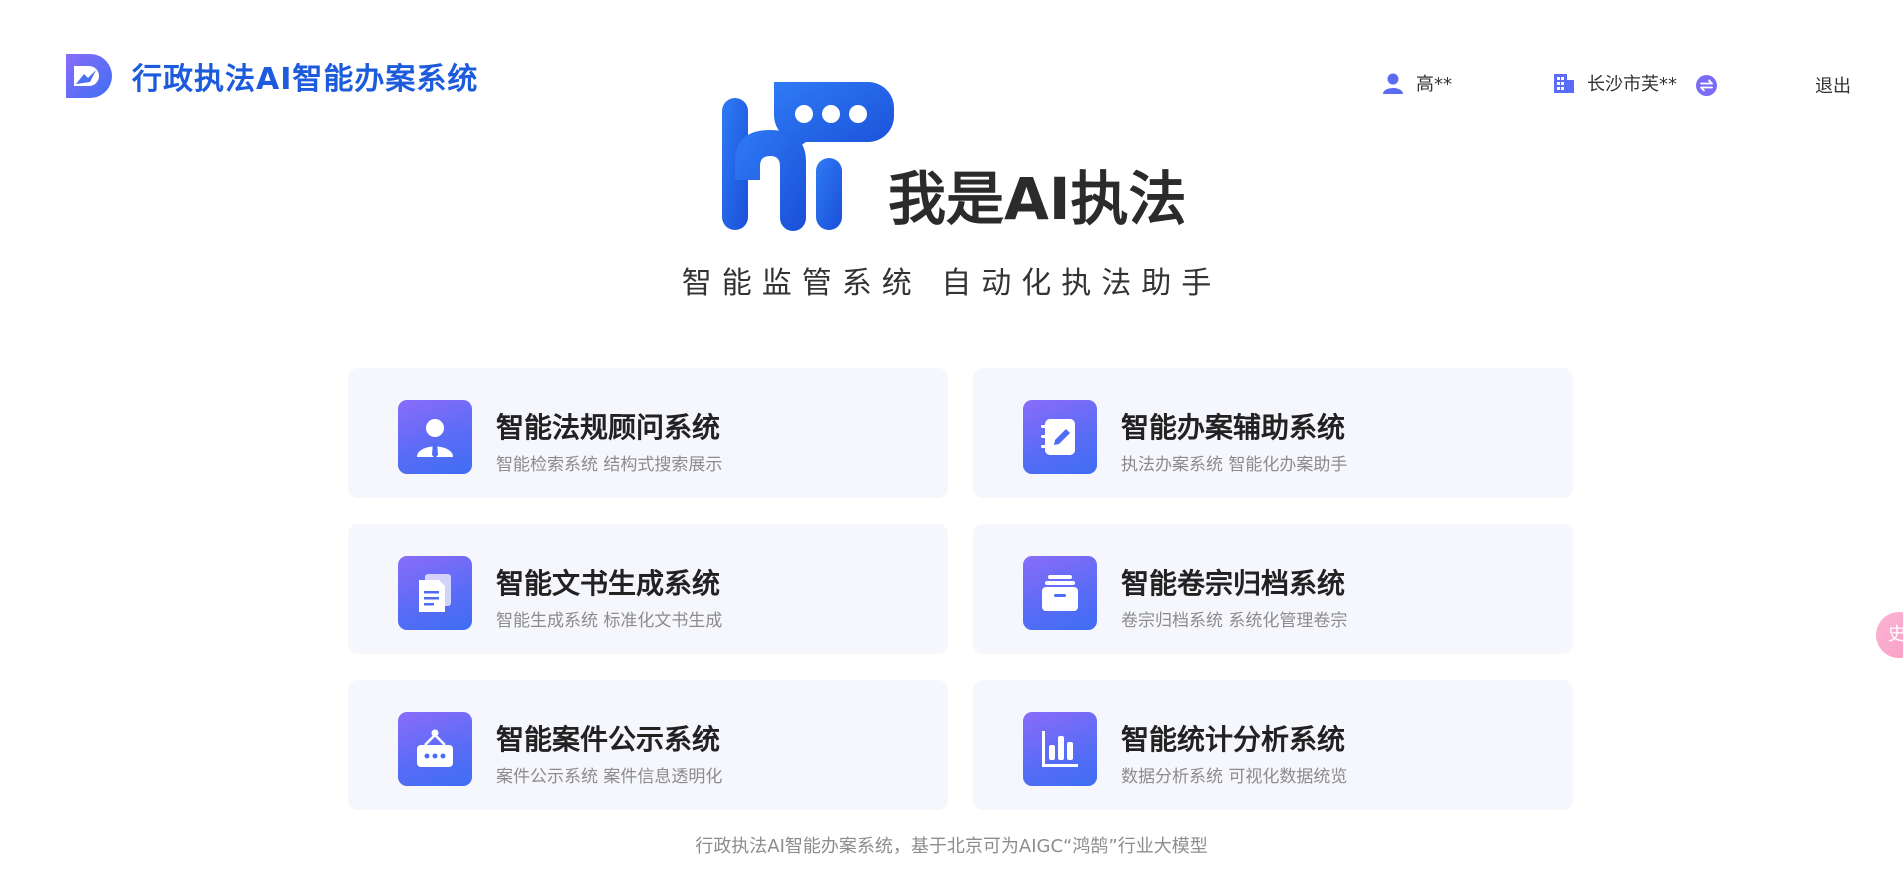 Image resolution: width=1903 pixels, height=883 pixels. Describe the element at coordinates (1234, 621) in the screenshot. I see `card-desc: 卷宗归档系统 系统化管理卷宗` at that location.